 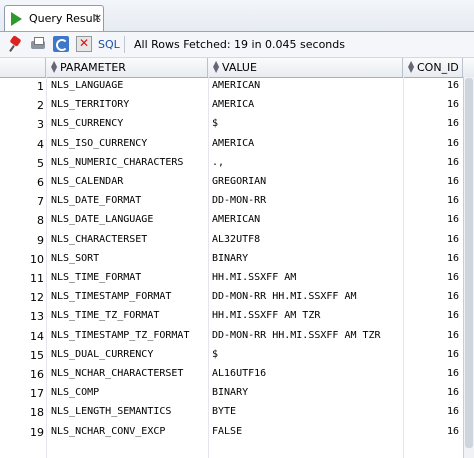 I want to click on table-row: 17 NLS_COMP BINARY 16, so click(x=231, y=393).